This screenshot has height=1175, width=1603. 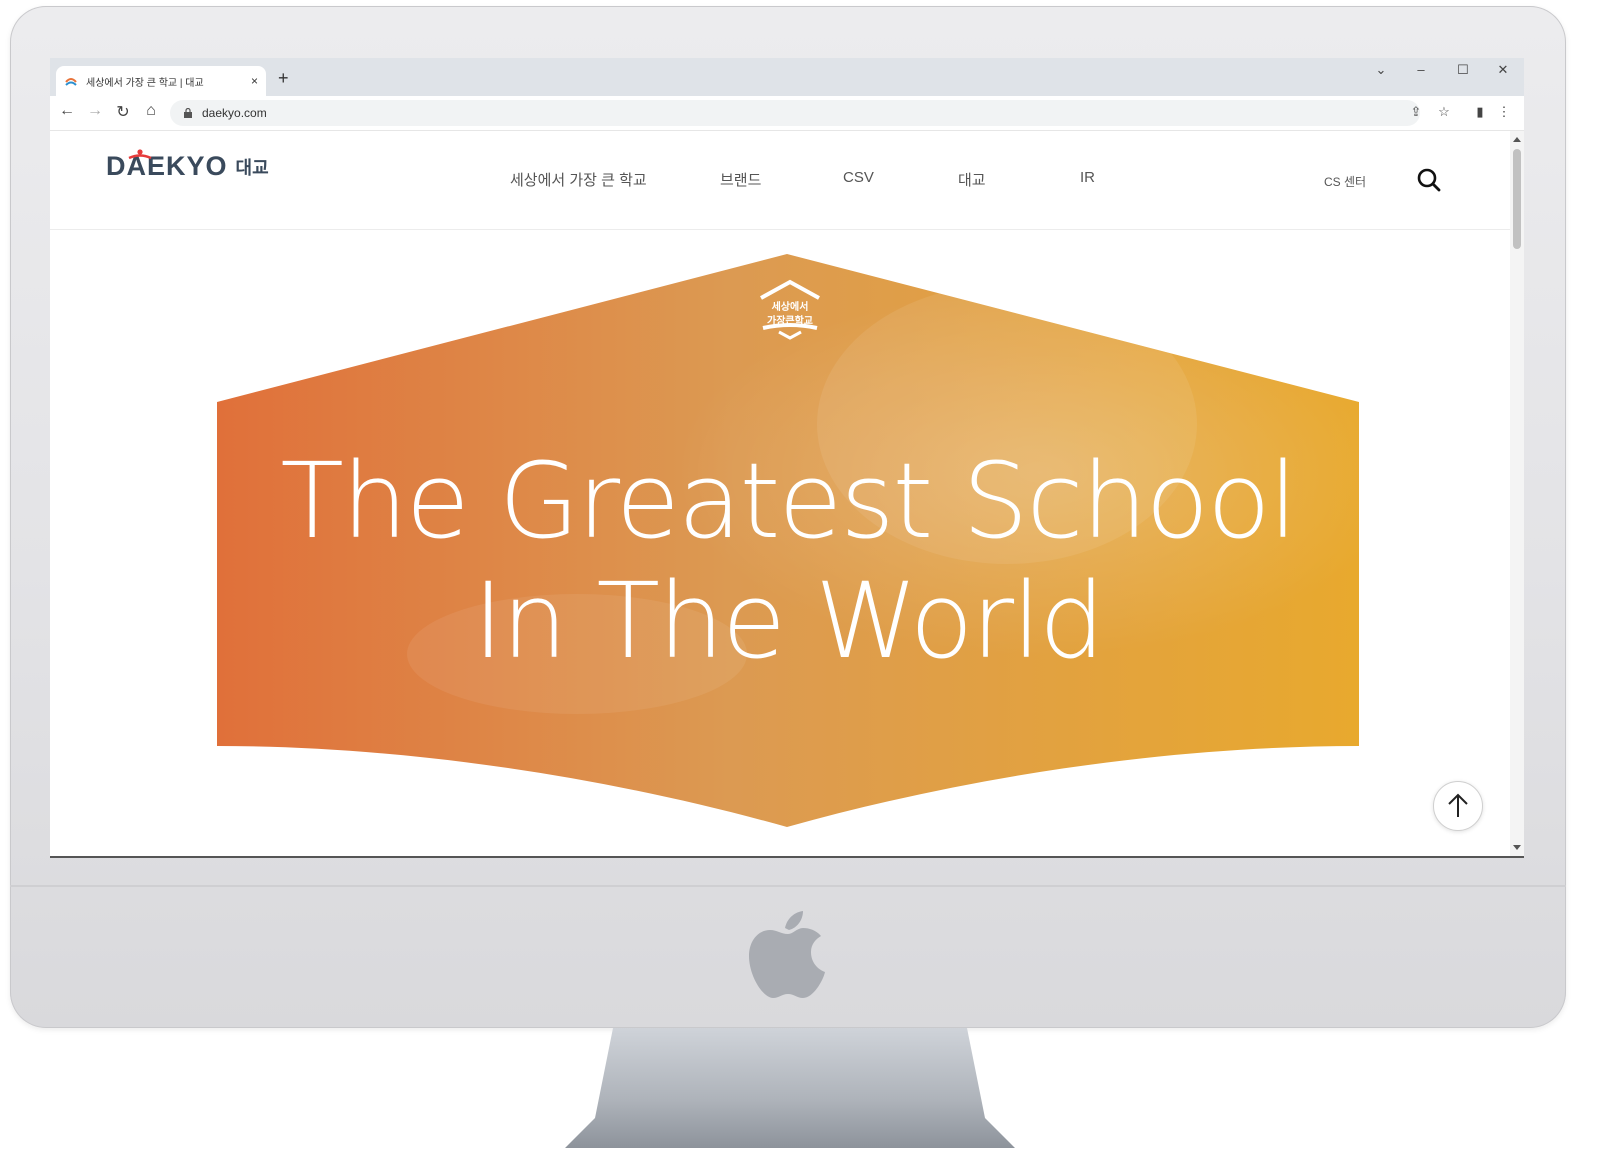 I want to click on back-button: ←, so click(x=67, y=111).